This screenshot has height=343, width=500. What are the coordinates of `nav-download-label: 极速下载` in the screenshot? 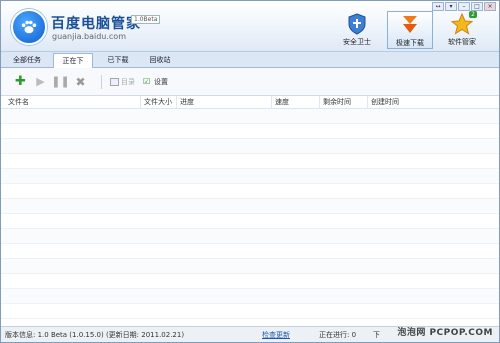 It's located at (410, 43).